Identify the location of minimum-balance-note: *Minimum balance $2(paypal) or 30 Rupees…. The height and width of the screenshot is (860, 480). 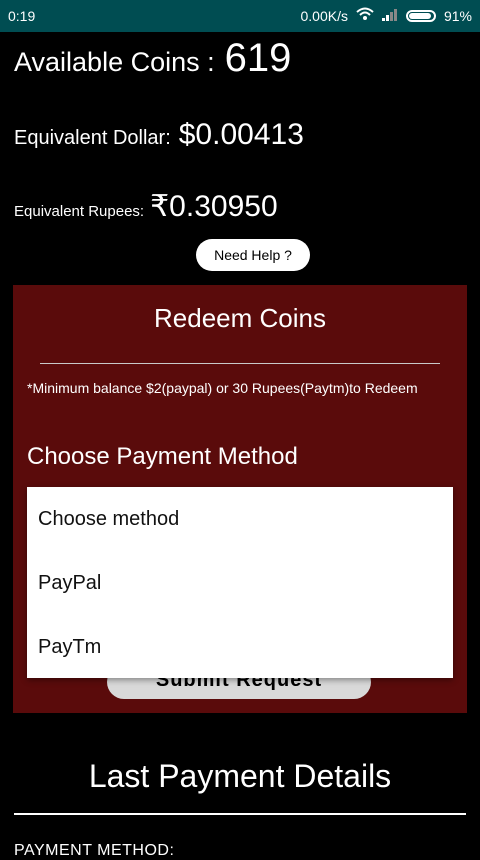
(222, 388).